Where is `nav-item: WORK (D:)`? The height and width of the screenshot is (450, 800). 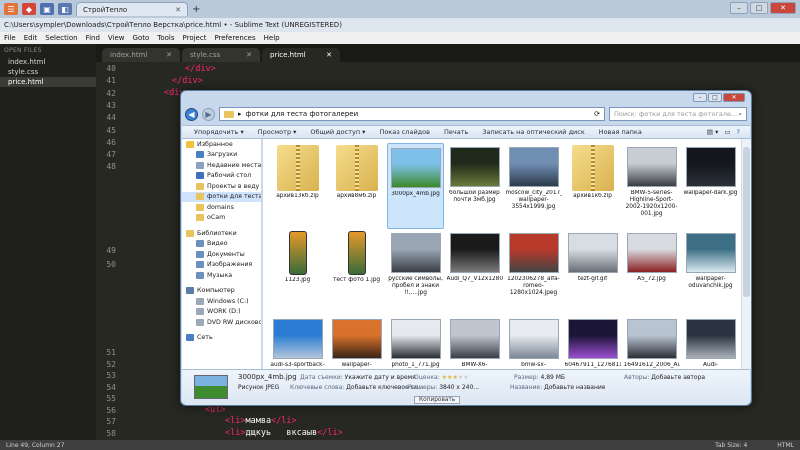
nav-item: WORK (D:) is located at coordinates (221, 312).